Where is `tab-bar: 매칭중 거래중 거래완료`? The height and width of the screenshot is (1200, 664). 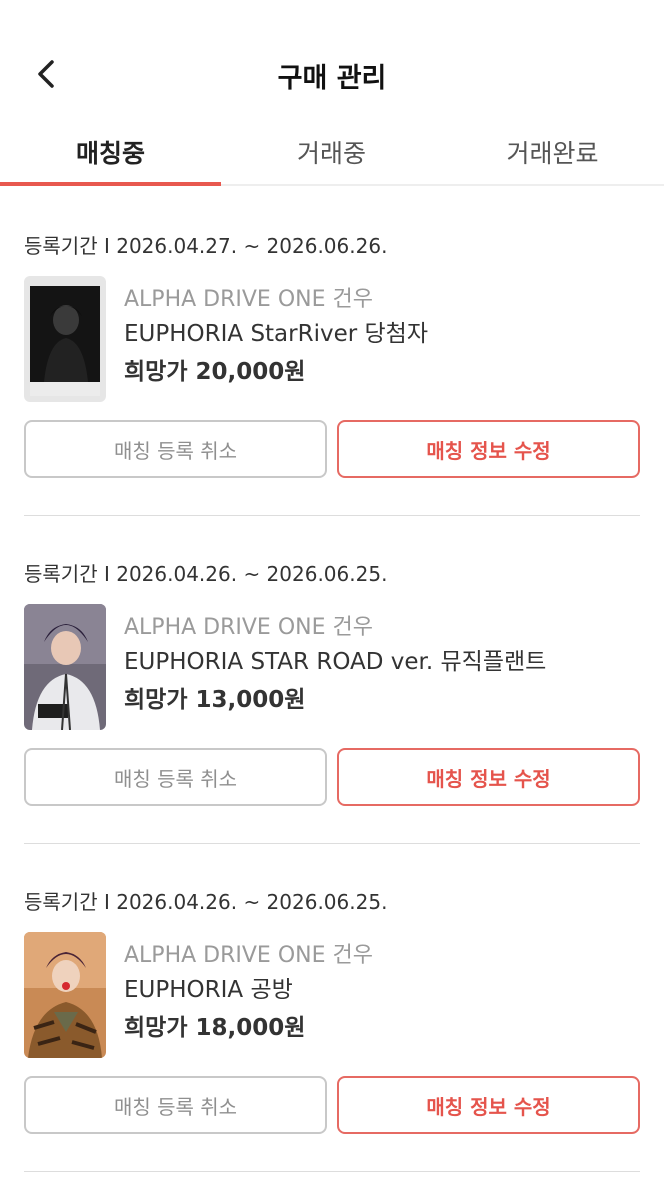 tab-bar: 매칭중 거래중 거래완료 is located at coordinates (332, 153).